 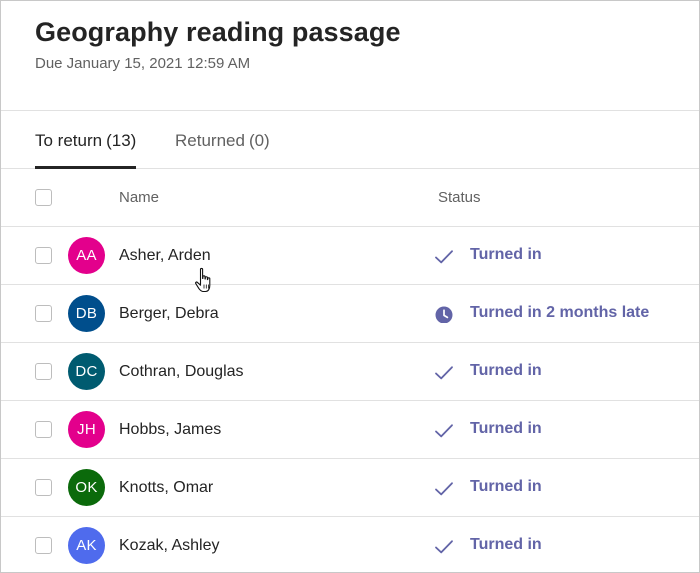 What do you see at coordinates (459, 197) in the screenshot?
I see `column-header-status: Status` at bounding box center [459, 197].